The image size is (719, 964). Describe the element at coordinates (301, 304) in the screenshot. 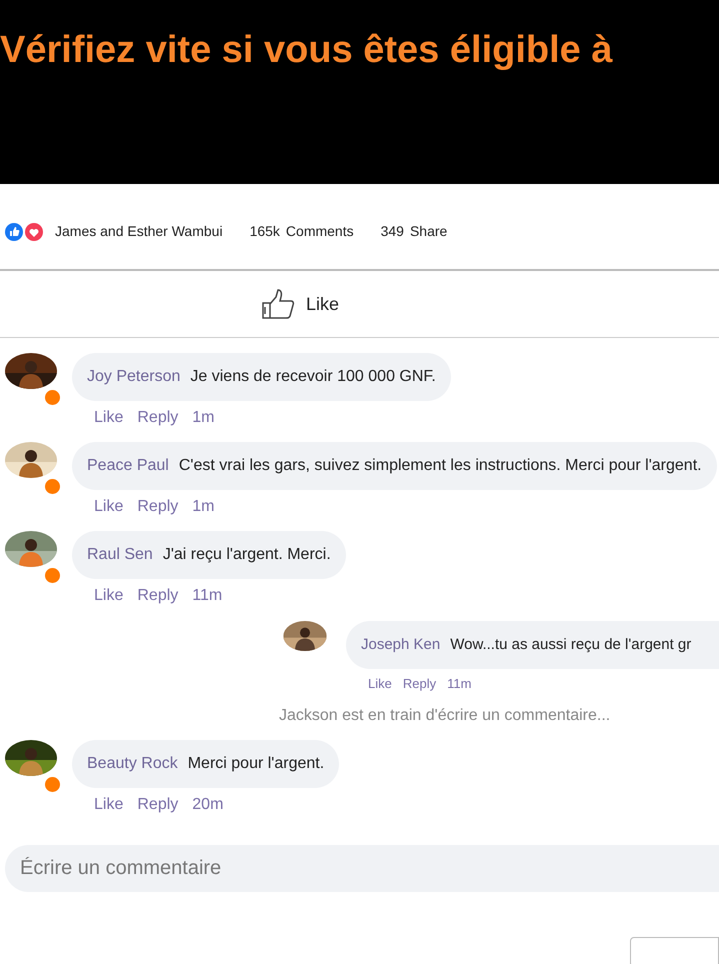

I see `like-button: Like` at that location.